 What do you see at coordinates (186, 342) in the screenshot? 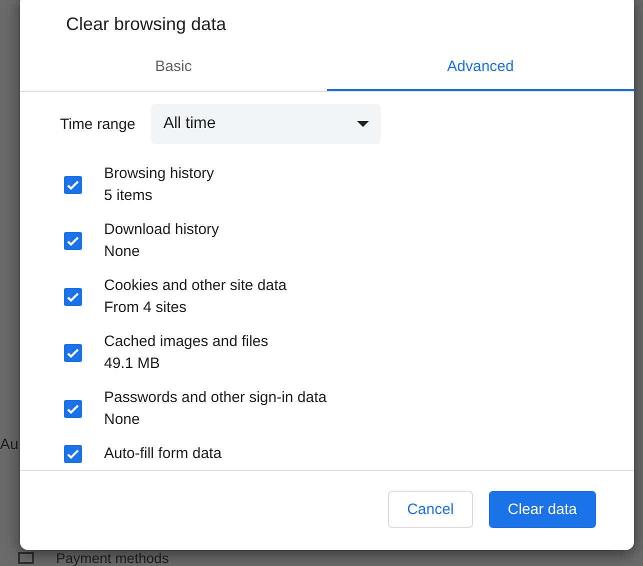
I see `item-title: Cached images and files` at bounding box center [186, 342].